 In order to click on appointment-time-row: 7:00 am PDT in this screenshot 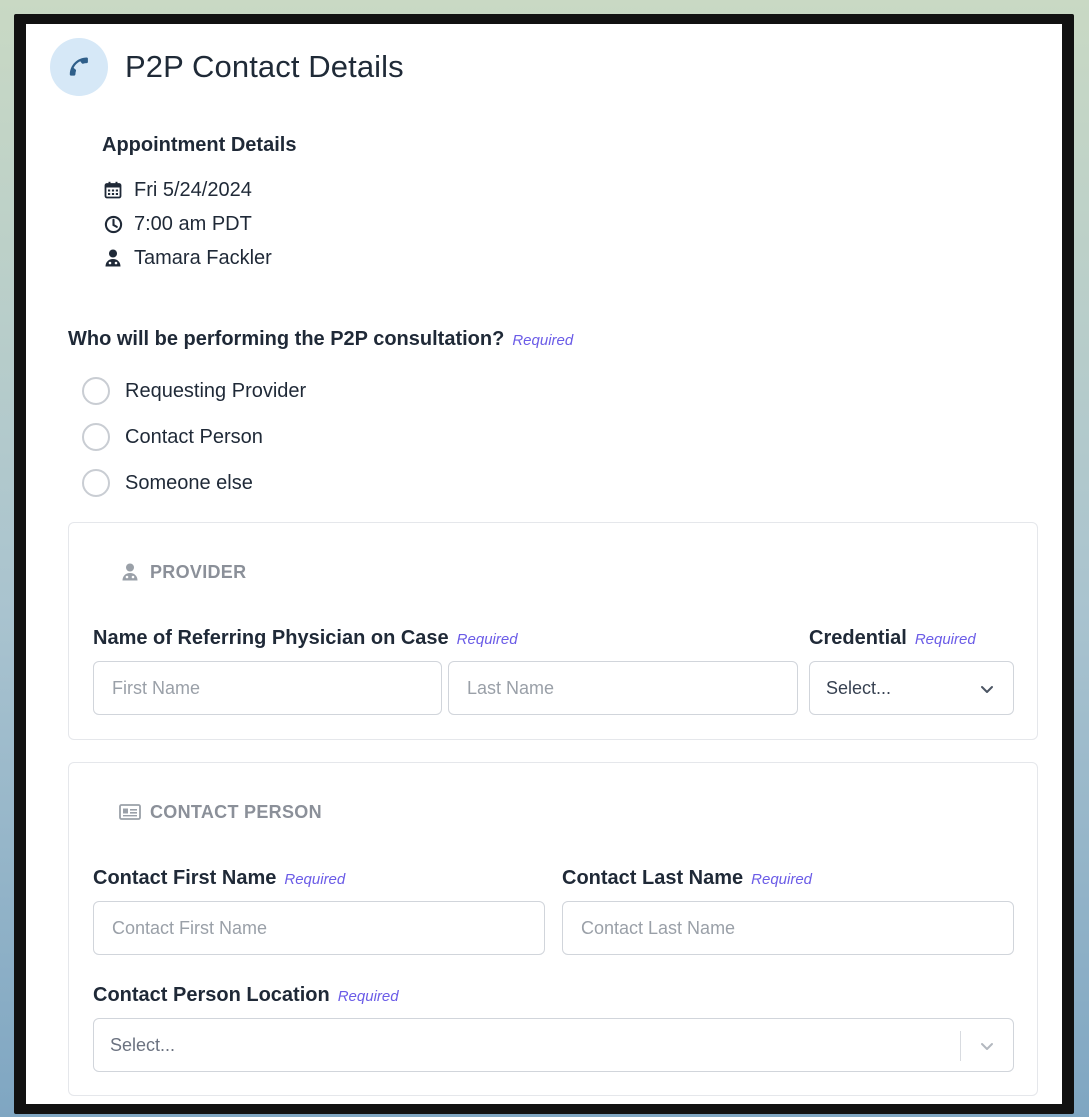, I will do `click(199, 224)`.